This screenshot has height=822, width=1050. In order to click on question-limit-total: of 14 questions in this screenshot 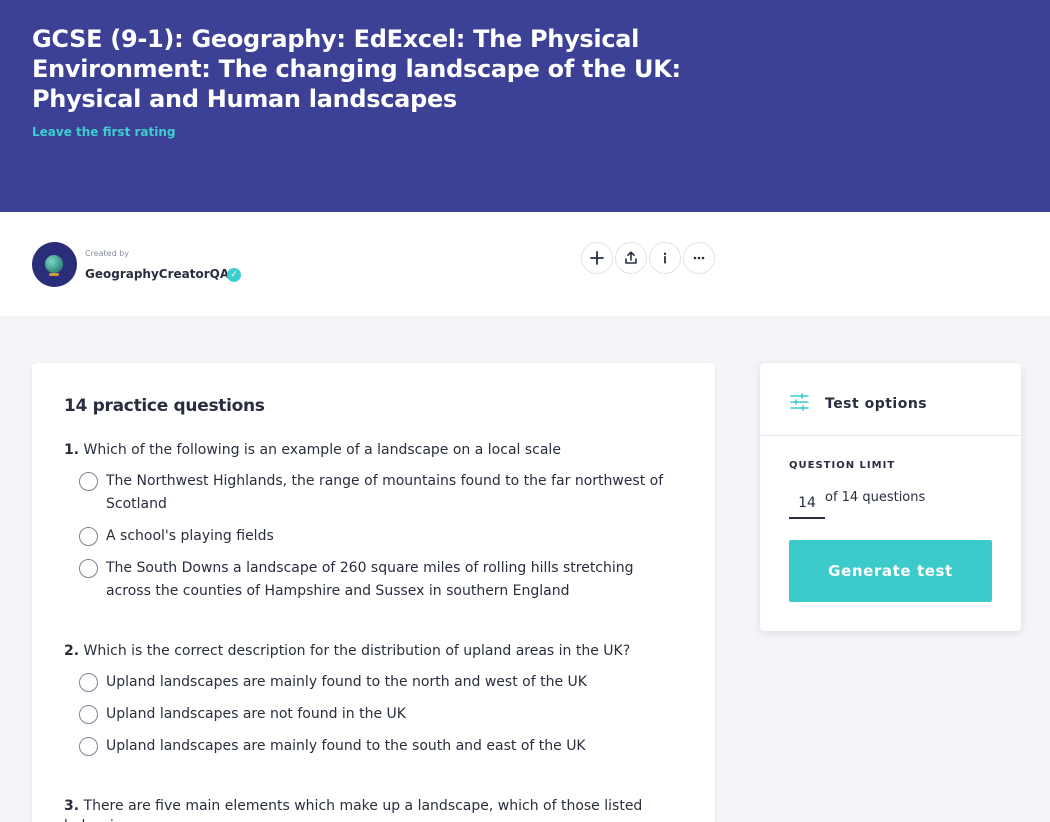, I will do `click(875, 497)`.